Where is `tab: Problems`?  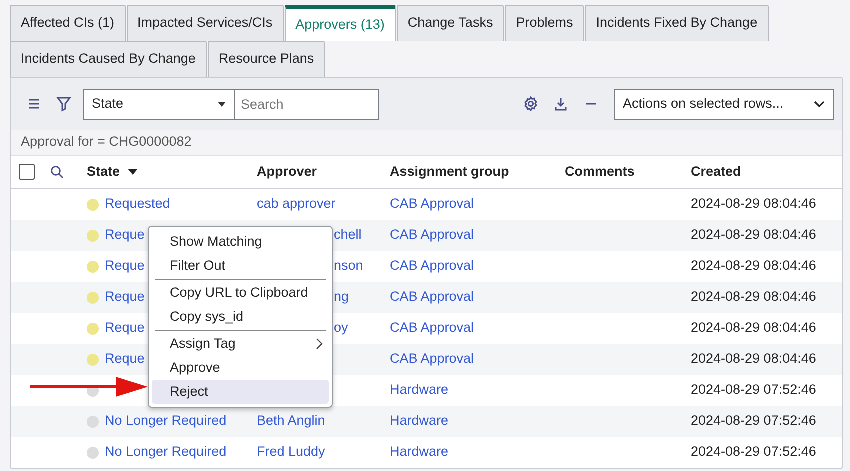
tab: Problems is located at coordinates (544, 23).